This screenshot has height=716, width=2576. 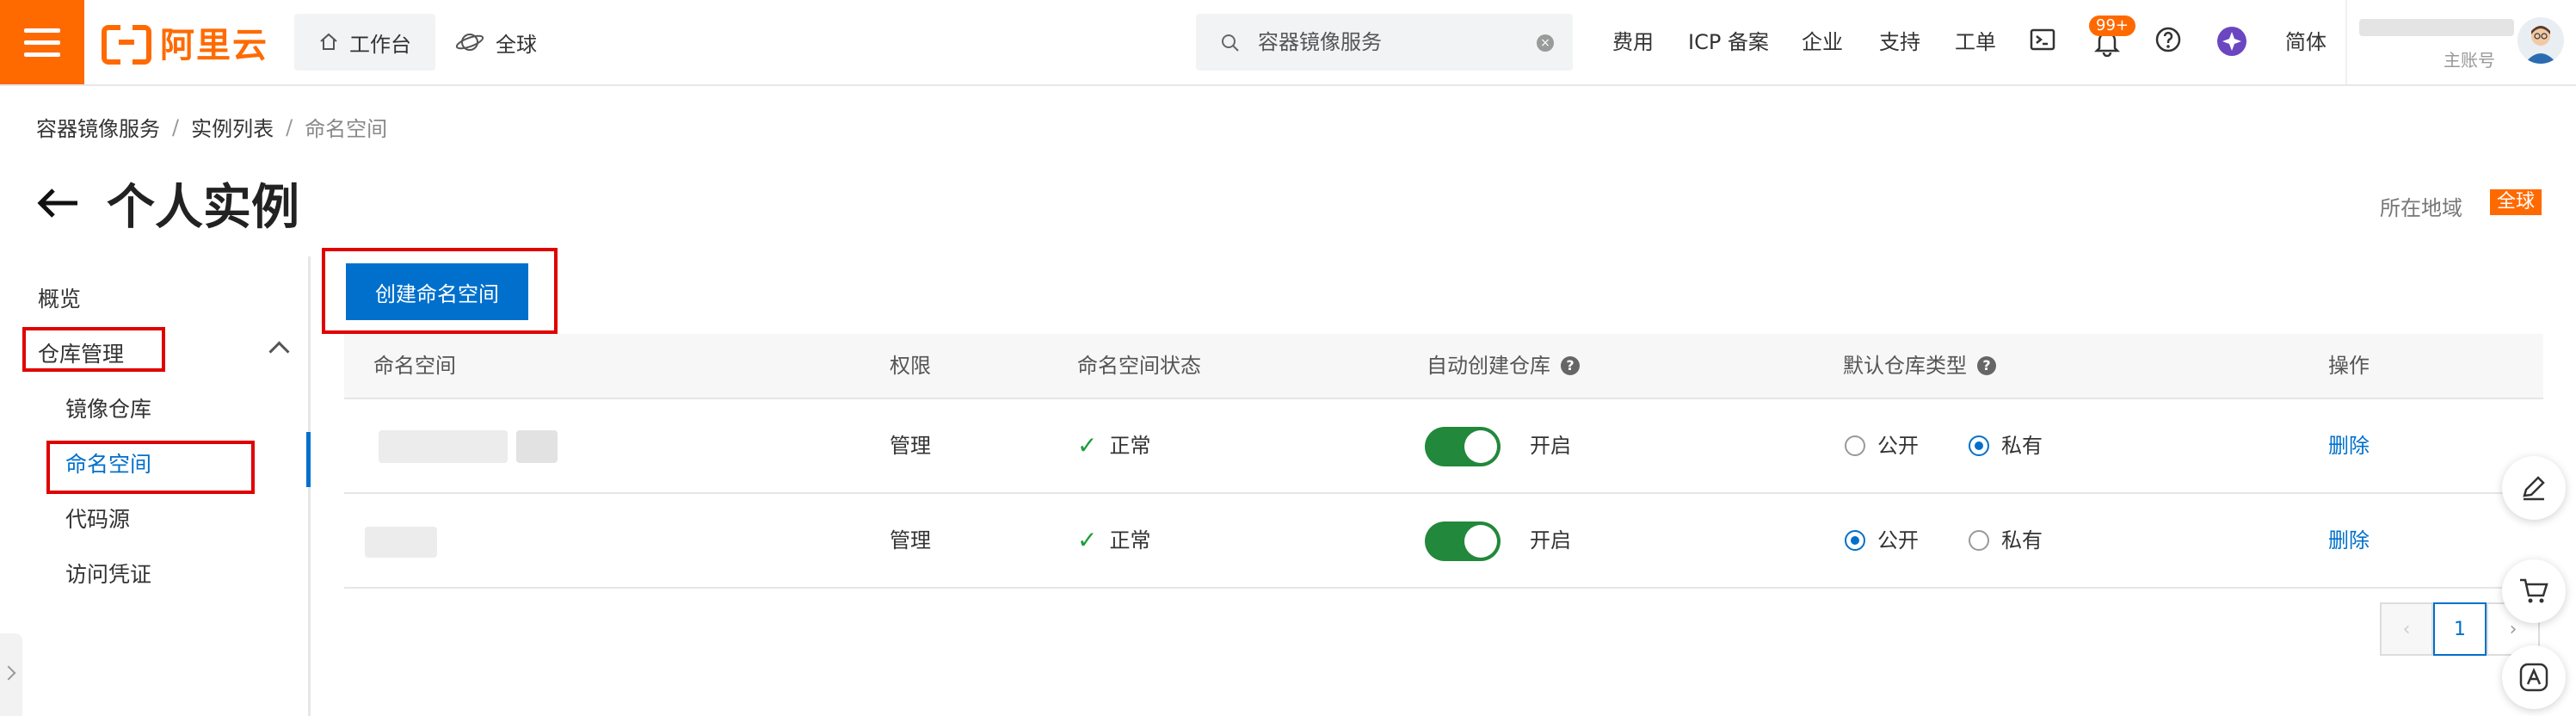 What do you see at coordinates (2421, 208) in the screenshot?
I see `region-label: 所在地域` at bounding box center [2421, 208].